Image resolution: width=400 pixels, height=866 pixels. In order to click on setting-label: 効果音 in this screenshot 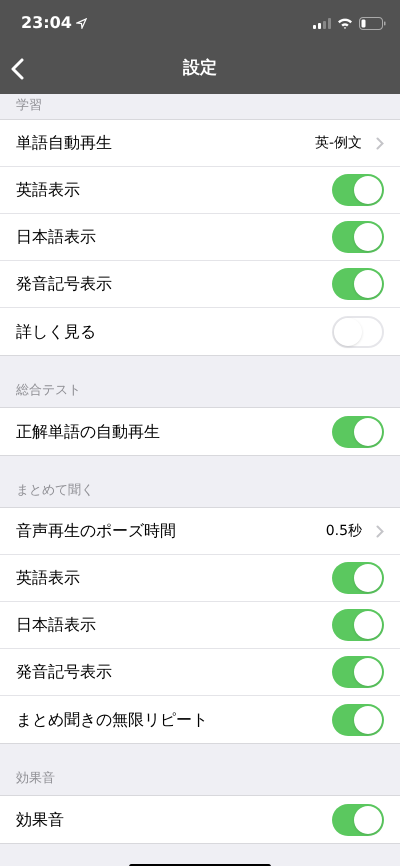, I will do `click(40, 819)`.